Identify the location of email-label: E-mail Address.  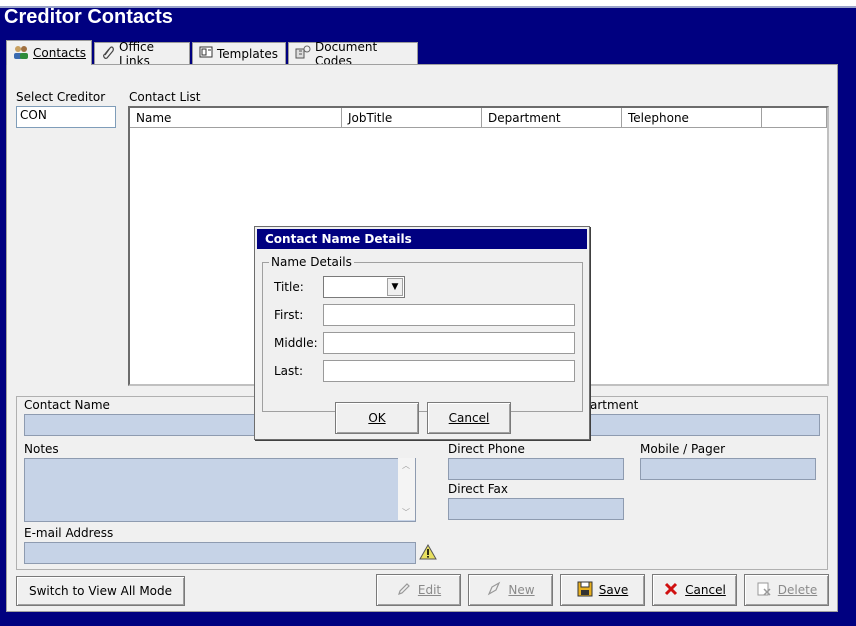
(69, 533).